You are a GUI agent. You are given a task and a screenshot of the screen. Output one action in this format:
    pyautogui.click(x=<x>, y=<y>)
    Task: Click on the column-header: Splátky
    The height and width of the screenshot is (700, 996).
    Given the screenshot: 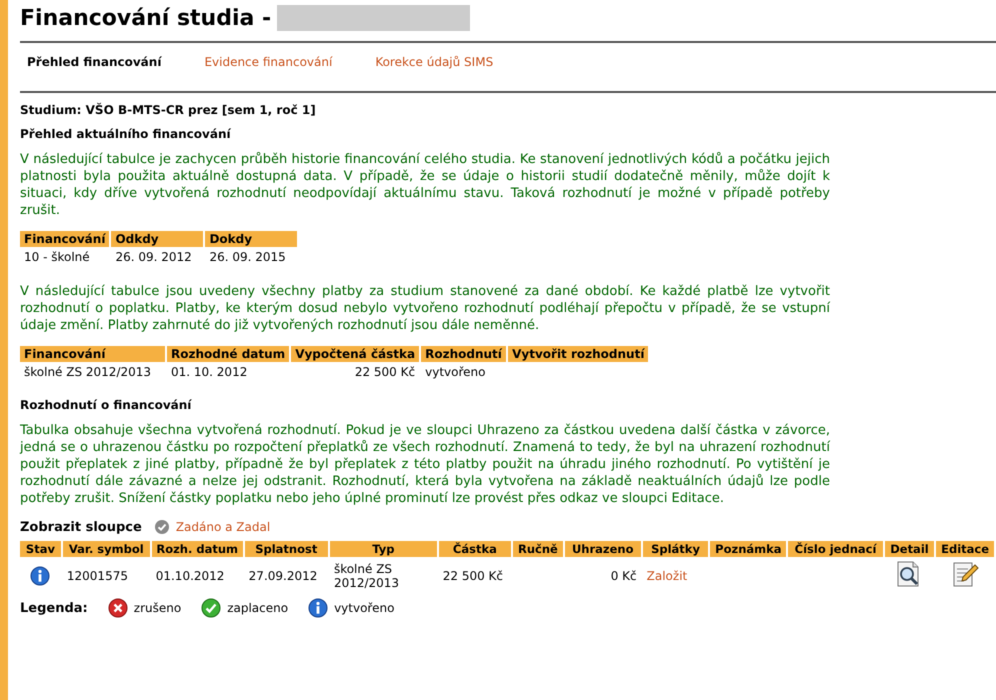 What is the action you would take?
    pyautogui.click(x=675, y=549)
    